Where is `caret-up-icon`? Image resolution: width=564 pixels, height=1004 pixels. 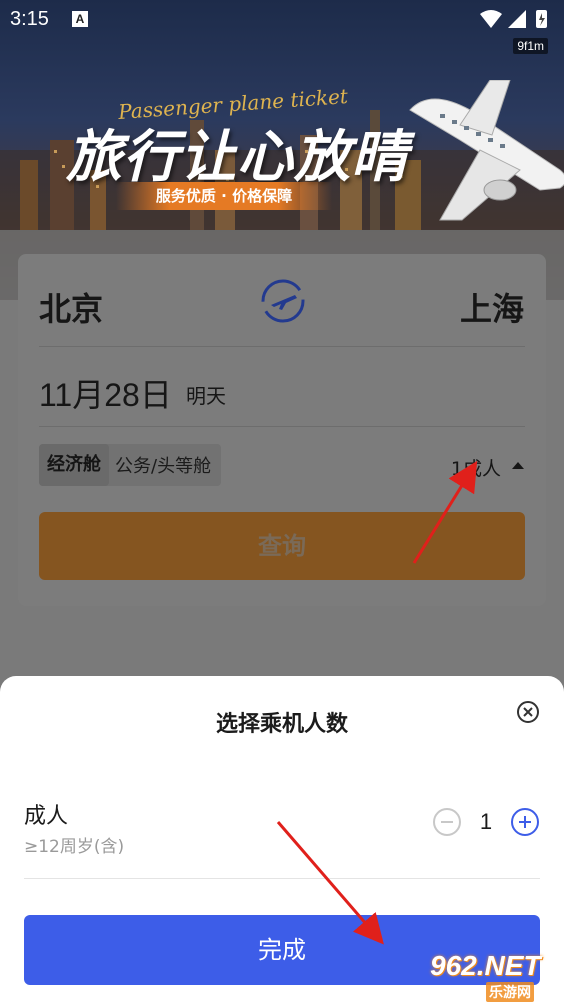 caret-up-icon is located at coordinates (518, 465).